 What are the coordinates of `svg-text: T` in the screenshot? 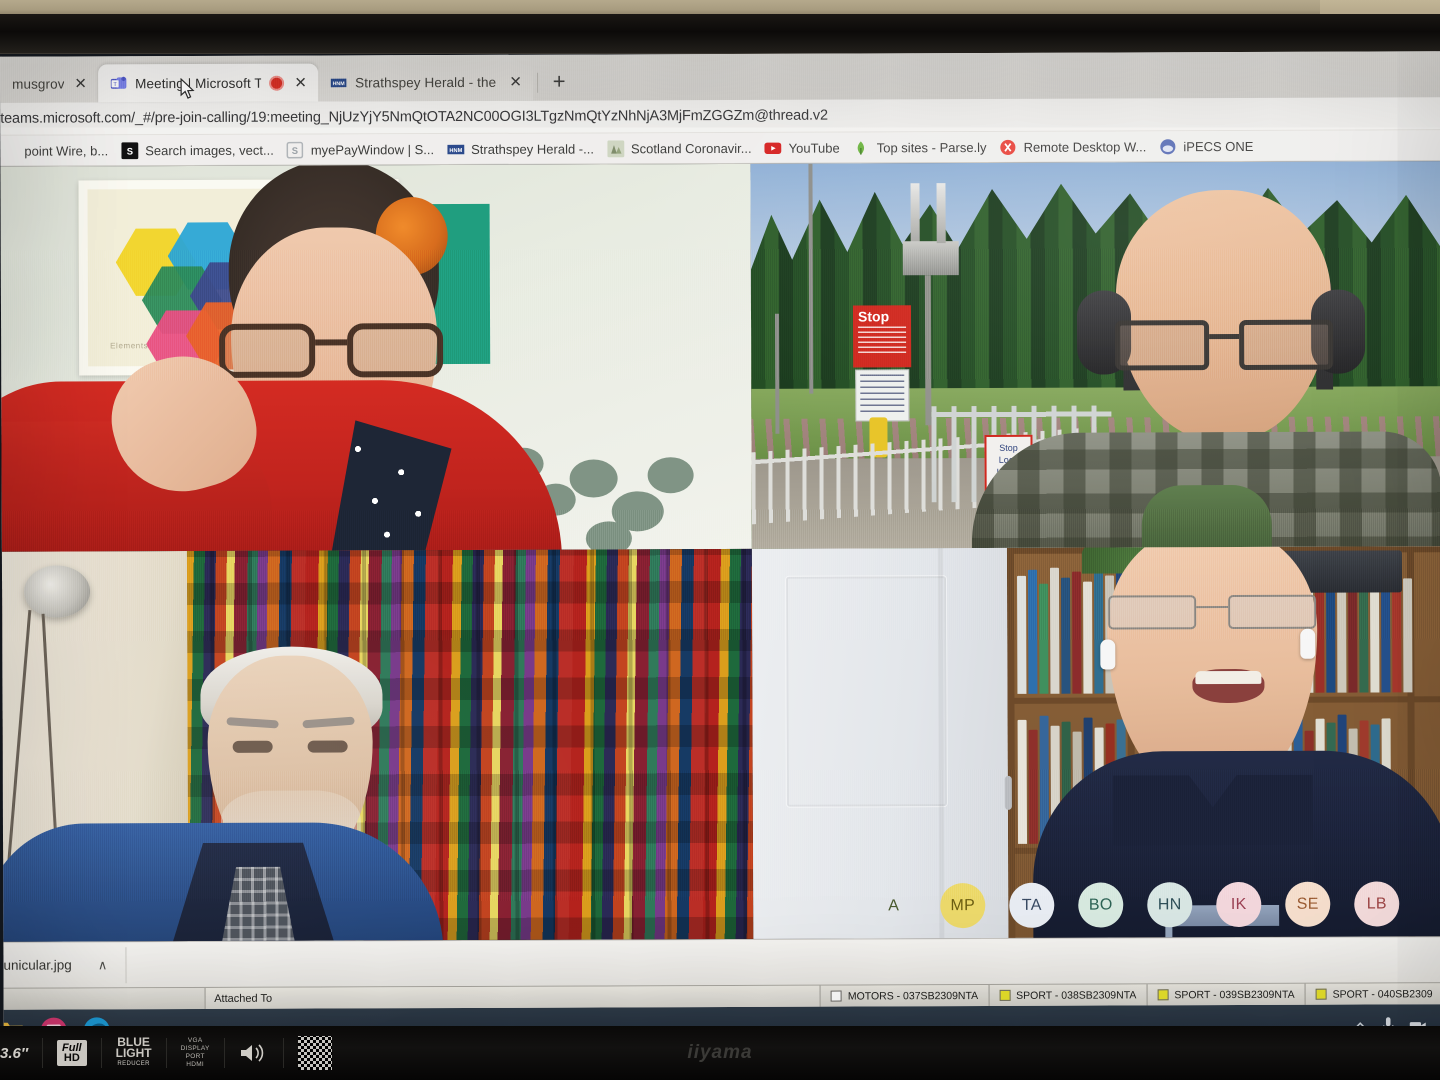 It's located at (115, 84).